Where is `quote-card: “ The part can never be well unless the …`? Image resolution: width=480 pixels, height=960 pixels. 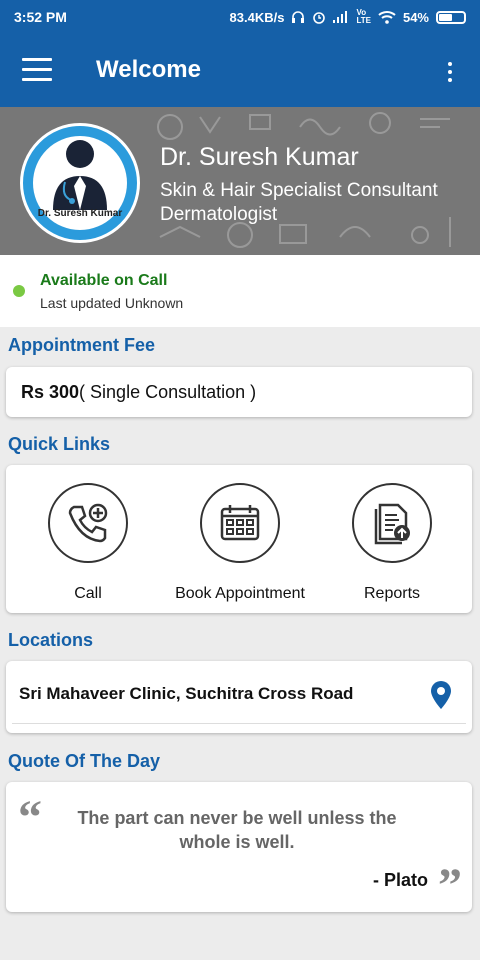
quote-card: “ The part can never be well unless the … is located at coordinates (239, 847).